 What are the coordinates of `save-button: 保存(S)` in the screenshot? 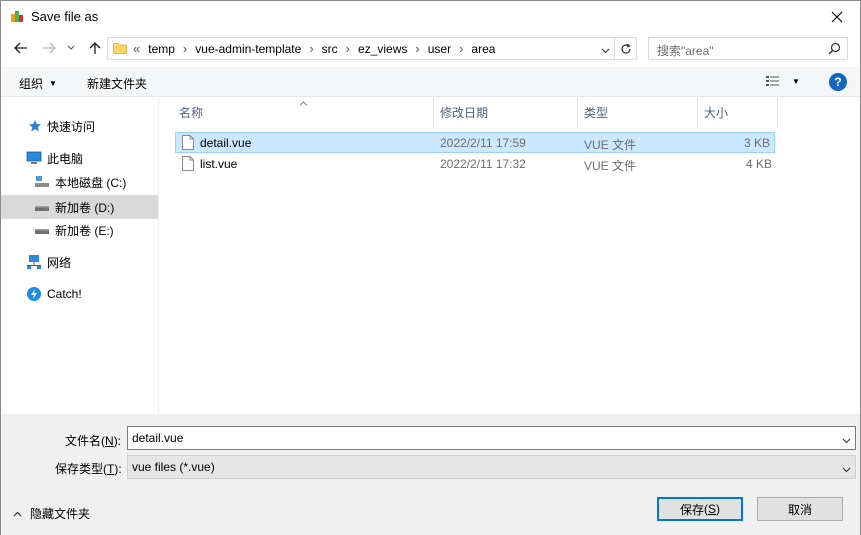 It's located at (700, 509).